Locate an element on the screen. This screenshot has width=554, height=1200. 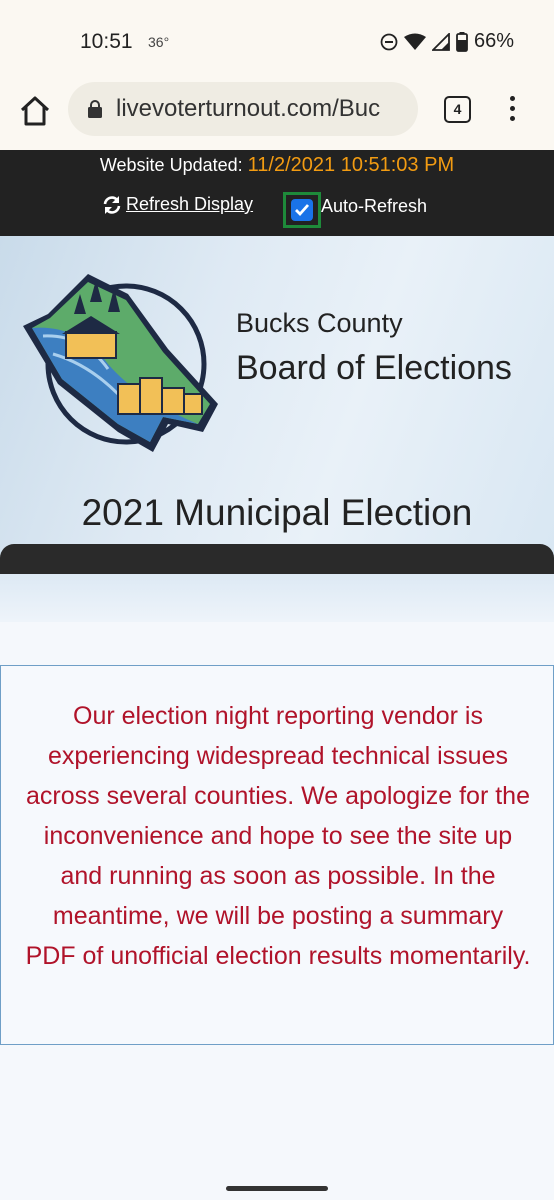
auto-refresh-label: Auto-Refresh is located at coordinates (374, 206).